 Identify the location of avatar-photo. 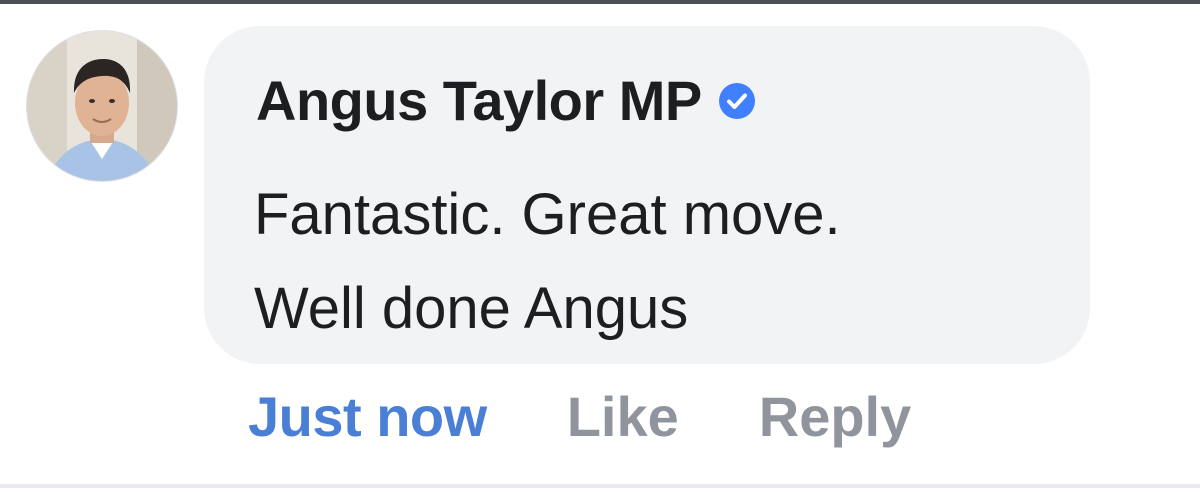
(102, 106).